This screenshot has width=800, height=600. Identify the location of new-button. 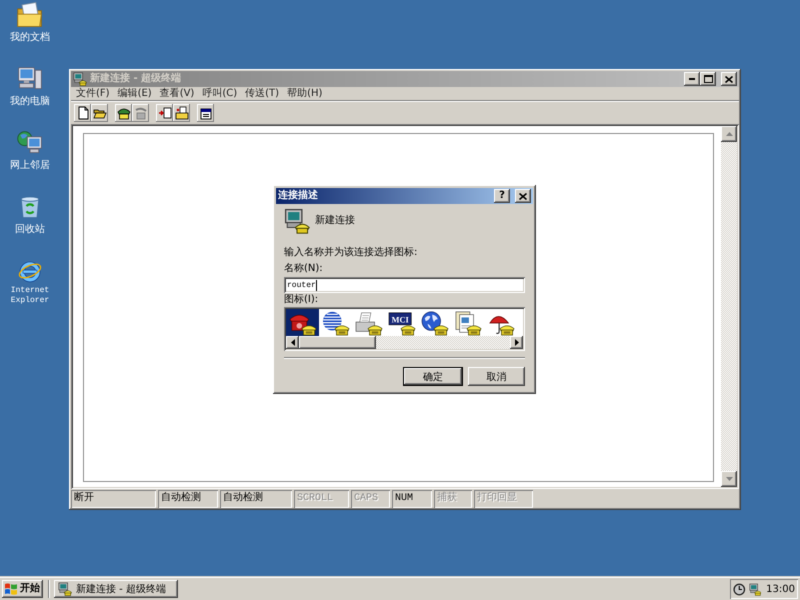
(82, 113).